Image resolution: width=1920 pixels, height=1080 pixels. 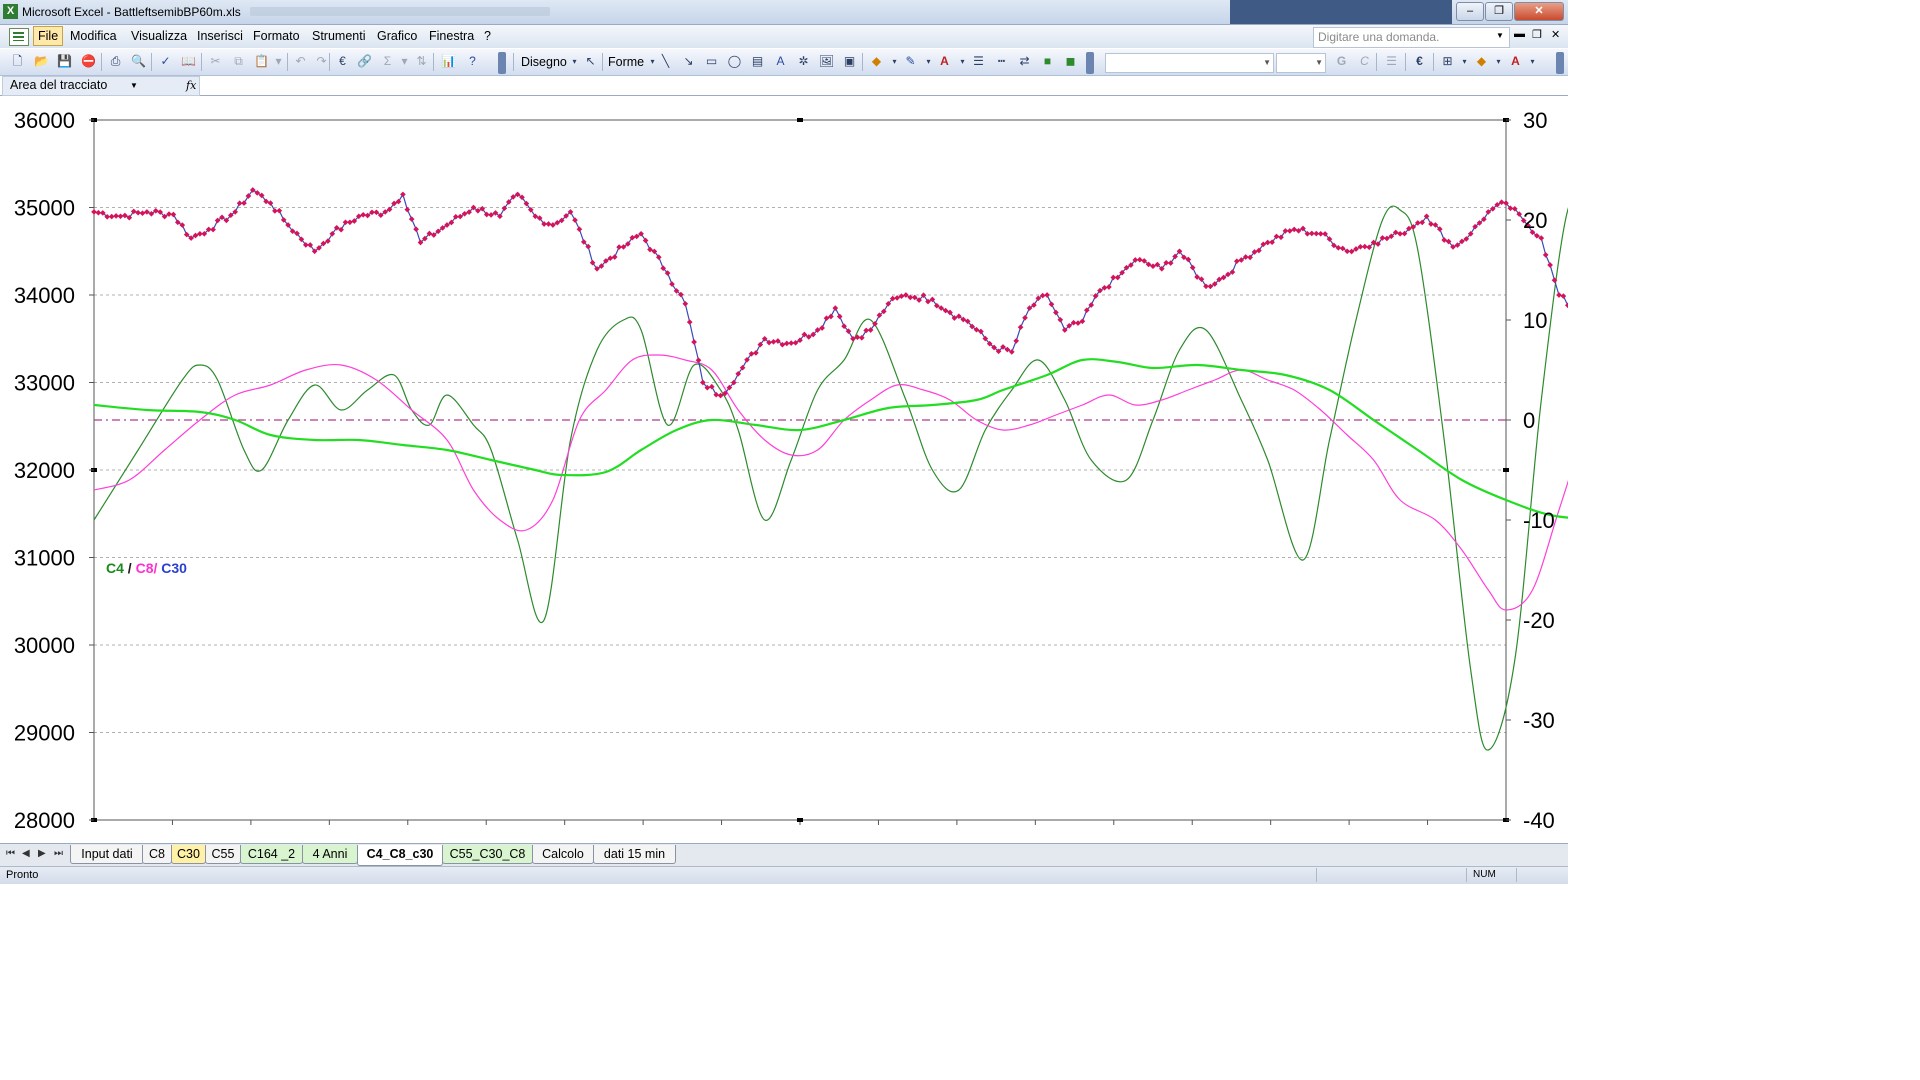 What do you see at coordinates (10, 853) in the screenshot?
I see `first-sheet-icon: ⏮` at bounding box center [10, 853].